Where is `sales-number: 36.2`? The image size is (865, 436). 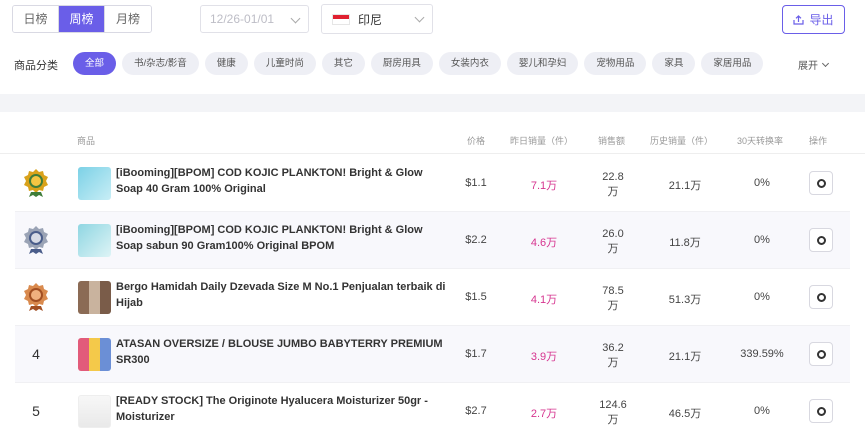
sales-number: 36.2 is located at coordinates (613, 348).